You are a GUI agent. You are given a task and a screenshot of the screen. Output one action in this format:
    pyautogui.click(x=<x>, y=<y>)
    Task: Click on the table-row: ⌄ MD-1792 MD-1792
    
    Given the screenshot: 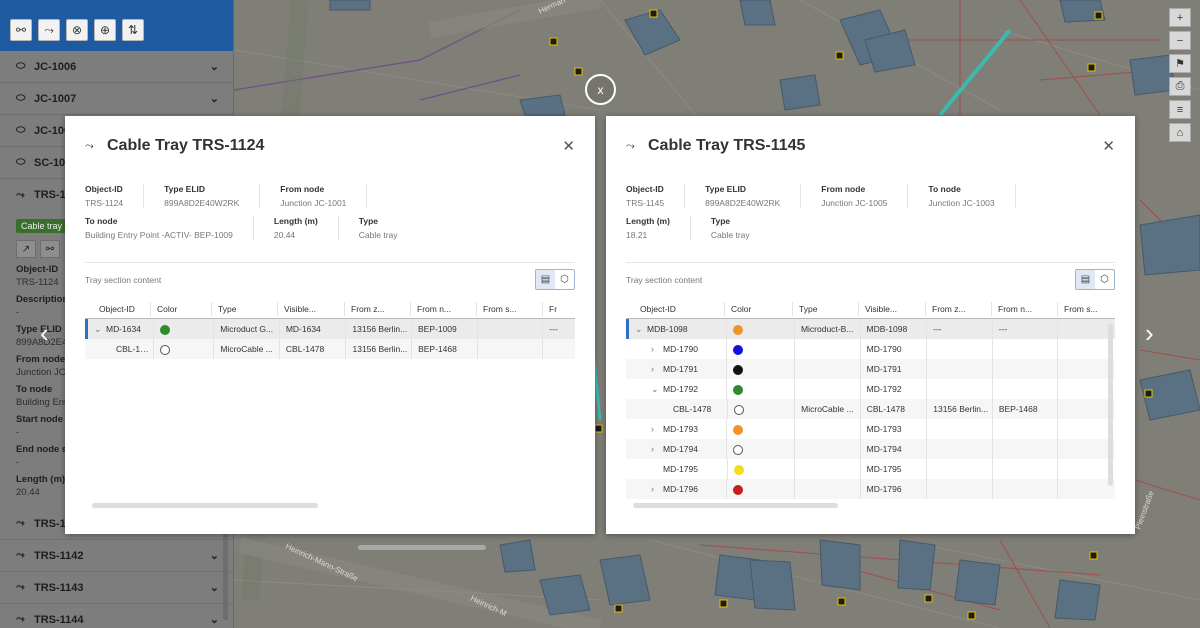 What is the action you would take?
    pyautogui.click(x=870, y=389)
    